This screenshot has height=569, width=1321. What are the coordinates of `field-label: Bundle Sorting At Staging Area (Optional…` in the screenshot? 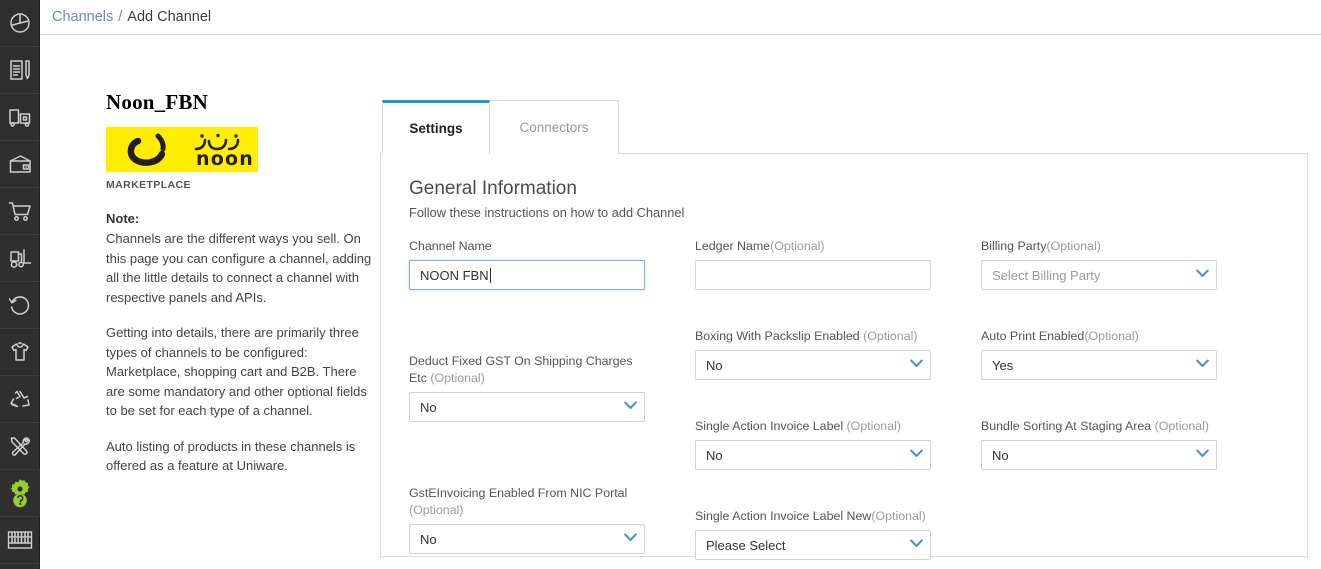 It's located at (1099, 426).